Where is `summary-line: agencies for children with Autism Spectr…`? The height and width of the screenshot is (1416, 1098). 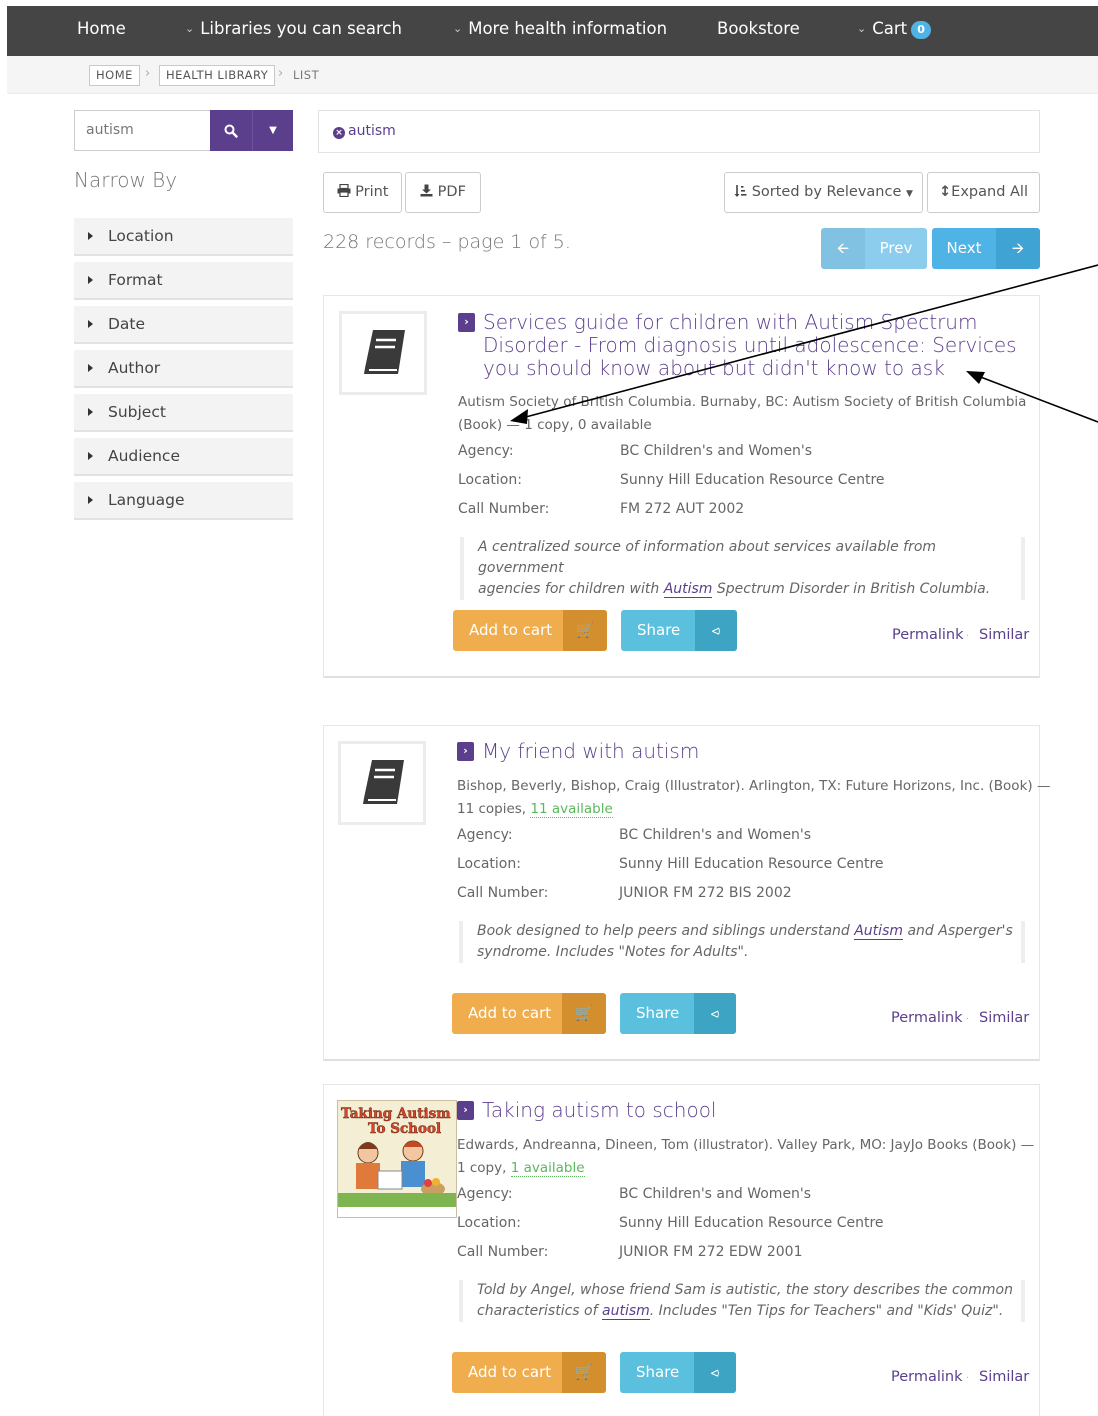 summary-line: agencies for children with Autism Spectr… is located at coordinates (749, 589).